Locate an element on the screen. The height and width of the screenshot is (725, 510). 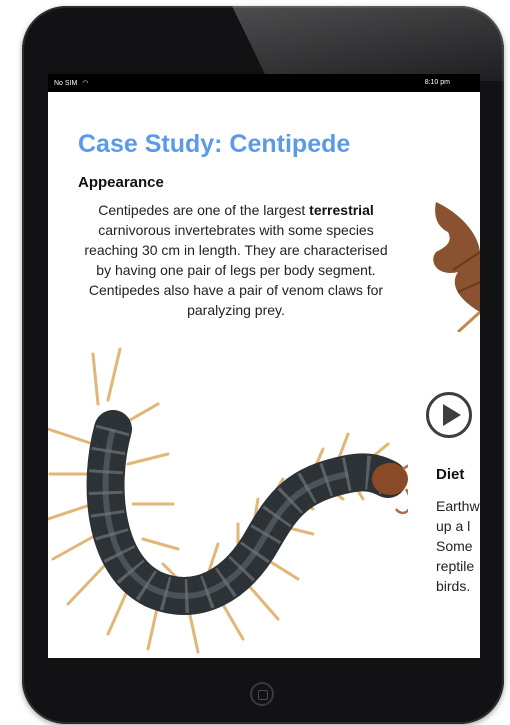
appearance-heading: Appearance is located at coordinates (121, 182).